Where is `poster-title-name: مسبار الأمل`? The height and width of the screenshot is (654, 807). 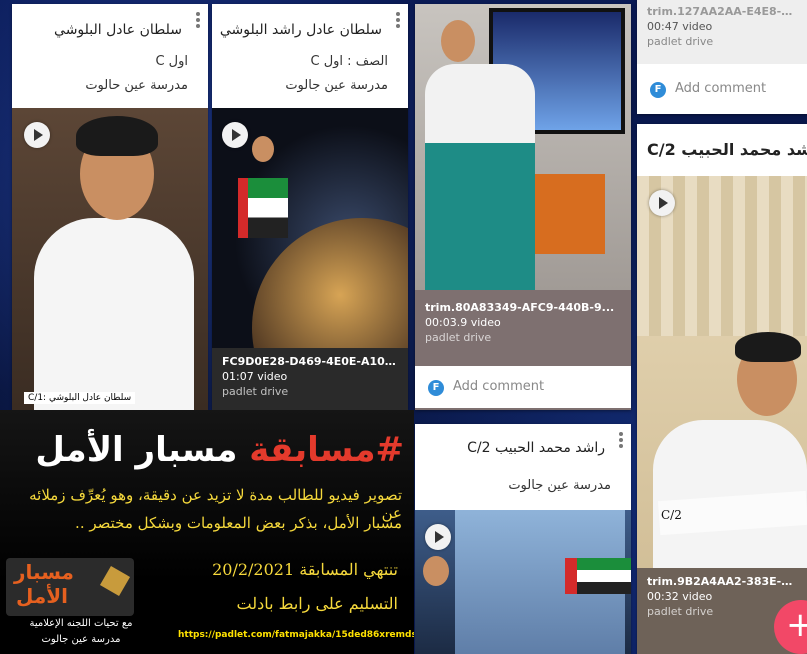
poster-title-name: مسبار الأمل is located at coordinates (136, 450).